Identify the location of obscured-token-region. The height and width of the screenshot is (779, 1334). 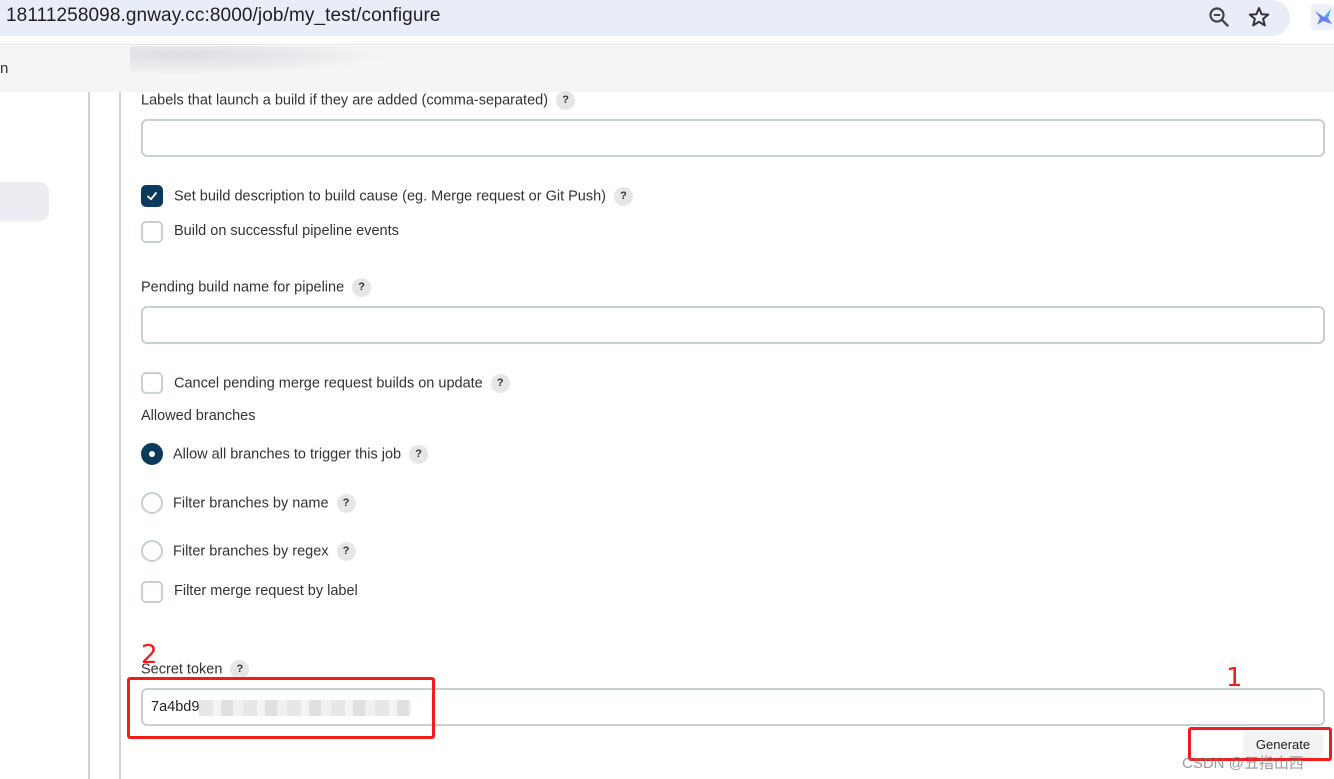
(305, 708).